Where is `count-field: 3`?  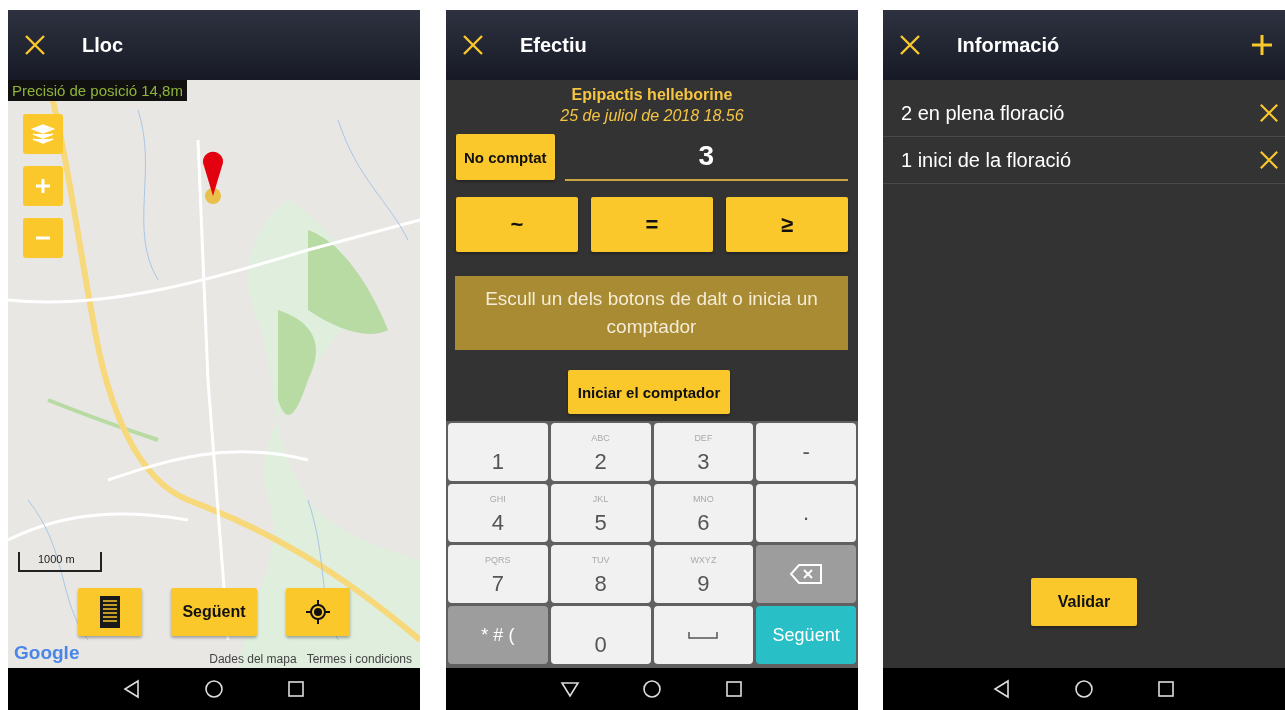
count-field: 3 is located at coordinates (706, 157).